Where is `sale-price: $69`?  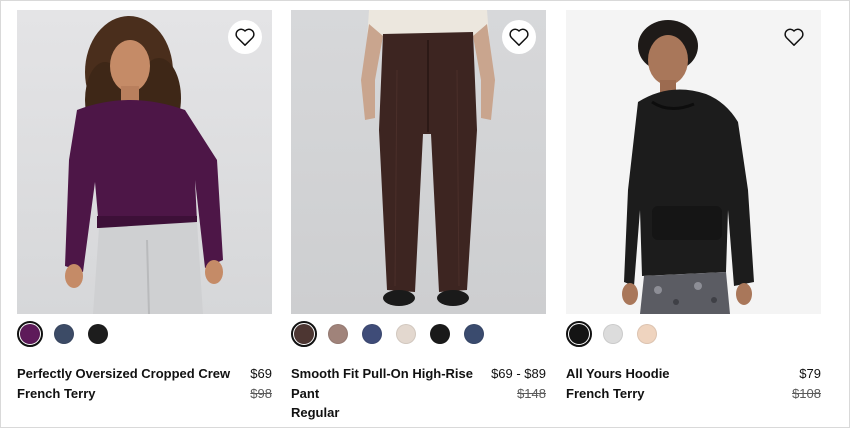
sale-price: $69 is located at coordinates (261, 373).